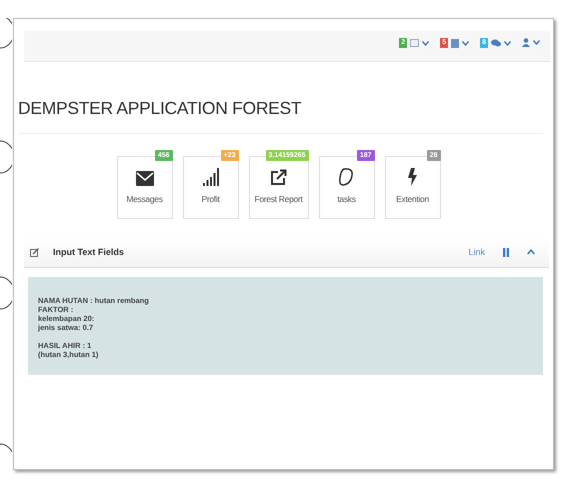  Describe the element at coordinates (506, 252) in the screenshot. I see `columns-icon` at that location.